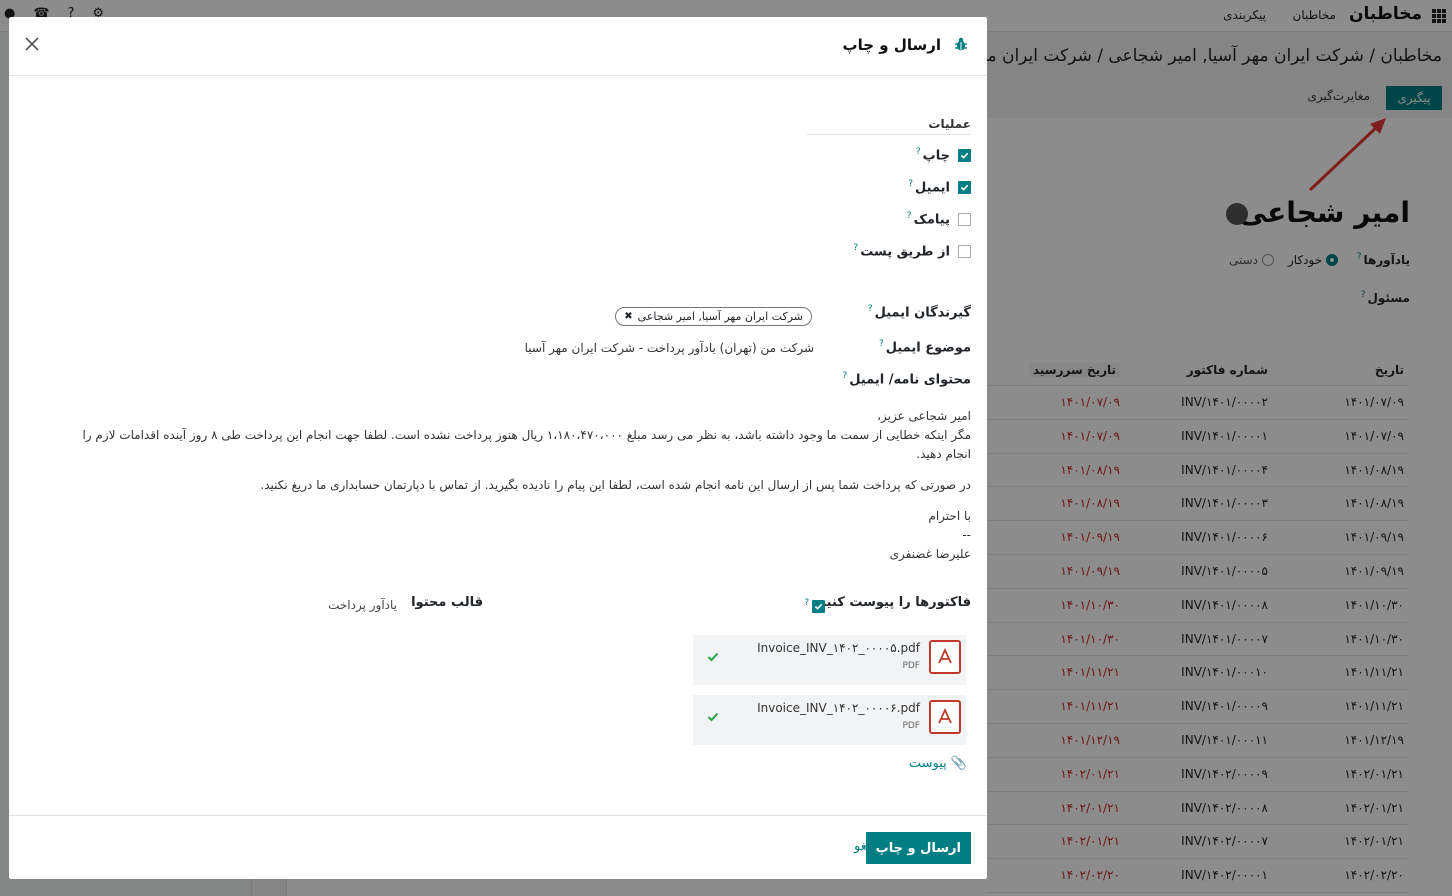 The image size is (1452, 896). What do you see at coordinates (891, 45) in the screenshot?
I see `dialog-title: ارسال و چاپ` at bounding box center [891, 45].